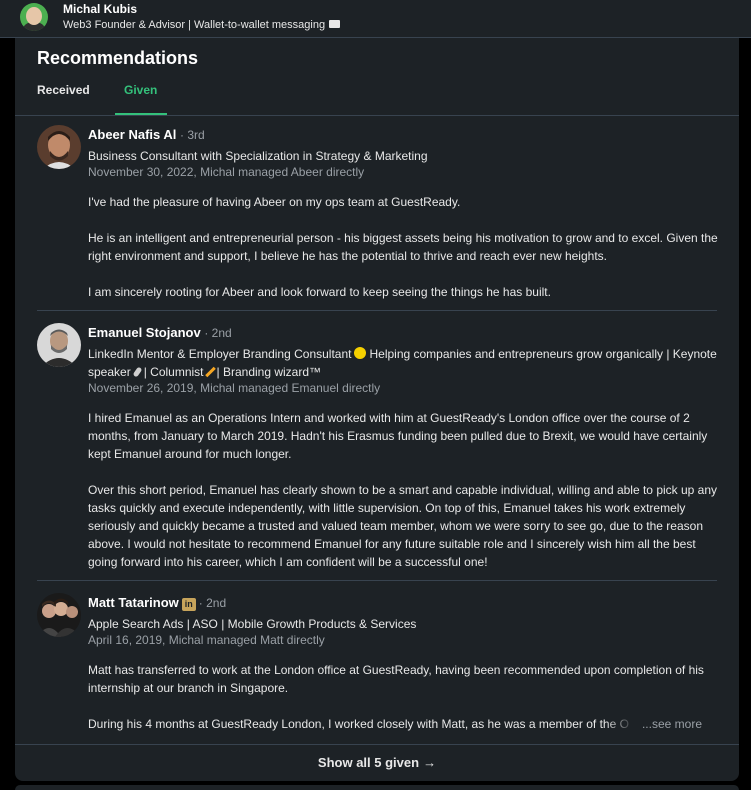 Image resolution: width=751 pixels, height=790 pixels. What do you see at coordinates (620, 724) in the screenshot?
I see `text-fade` at bounding box center [620, 724].